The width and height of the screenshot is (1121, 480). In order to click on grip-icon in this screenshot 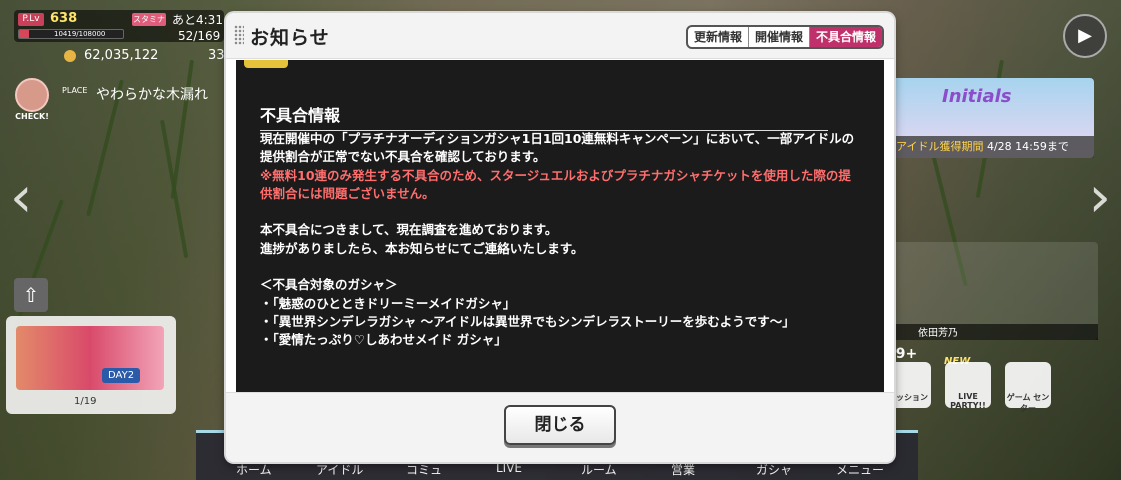, I will do `click(239, 35)`.